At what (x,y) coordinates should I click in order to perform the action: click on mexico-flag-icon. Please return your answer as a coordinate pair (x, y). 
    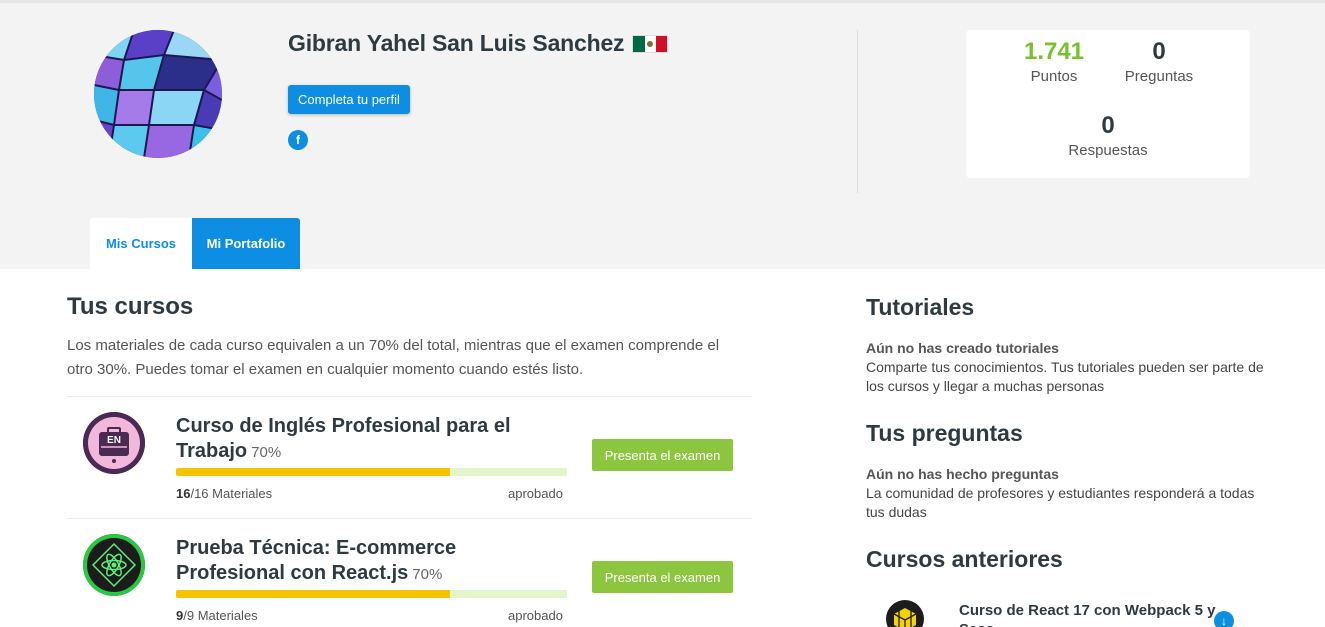
    Looking at the image, I should click on (650, 43).